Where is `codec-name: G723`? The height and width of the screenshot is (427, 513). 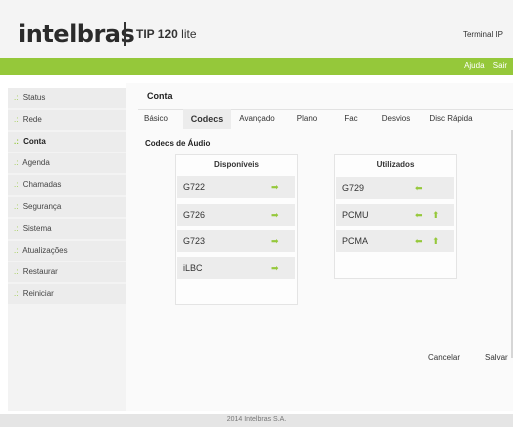 codec-name: G723 is located at coordinates (194, 241).